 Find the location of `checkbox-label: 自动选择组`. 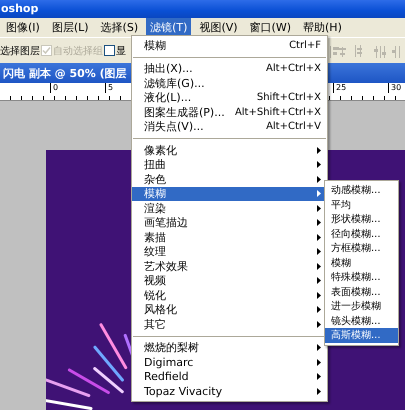

checkbox-label: 自动选择组 is located at coordinates (78, 51).